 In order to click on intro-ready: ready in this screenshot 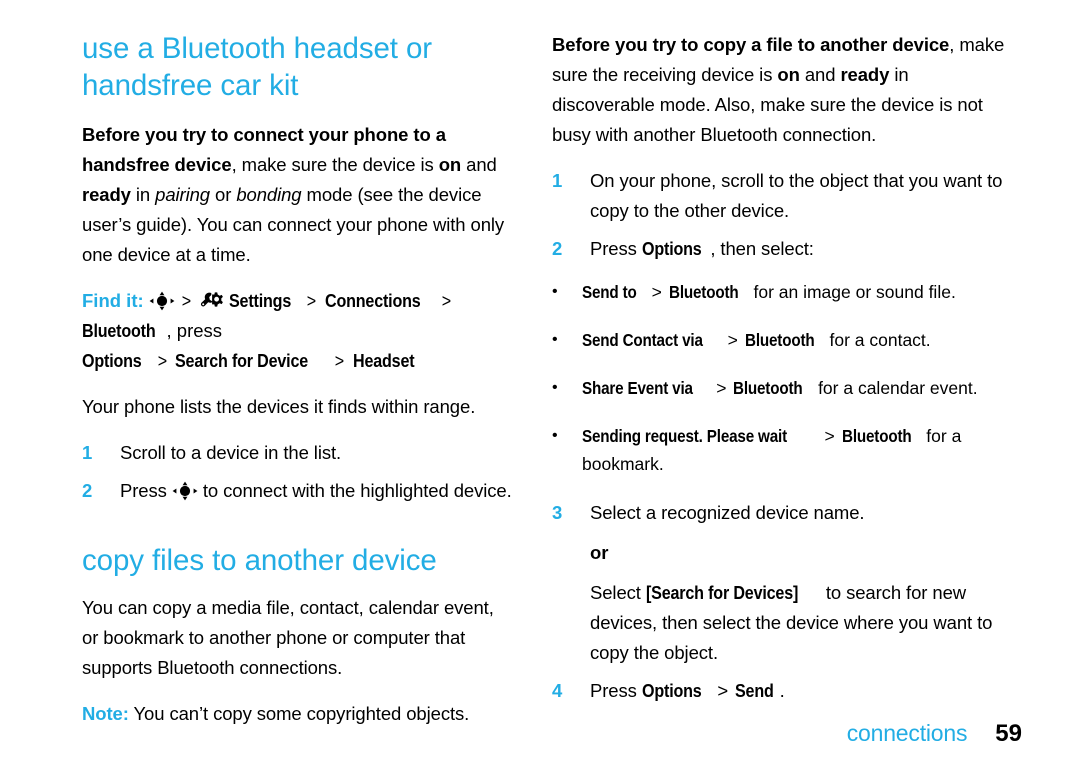, I will do `click(106, 194)`.